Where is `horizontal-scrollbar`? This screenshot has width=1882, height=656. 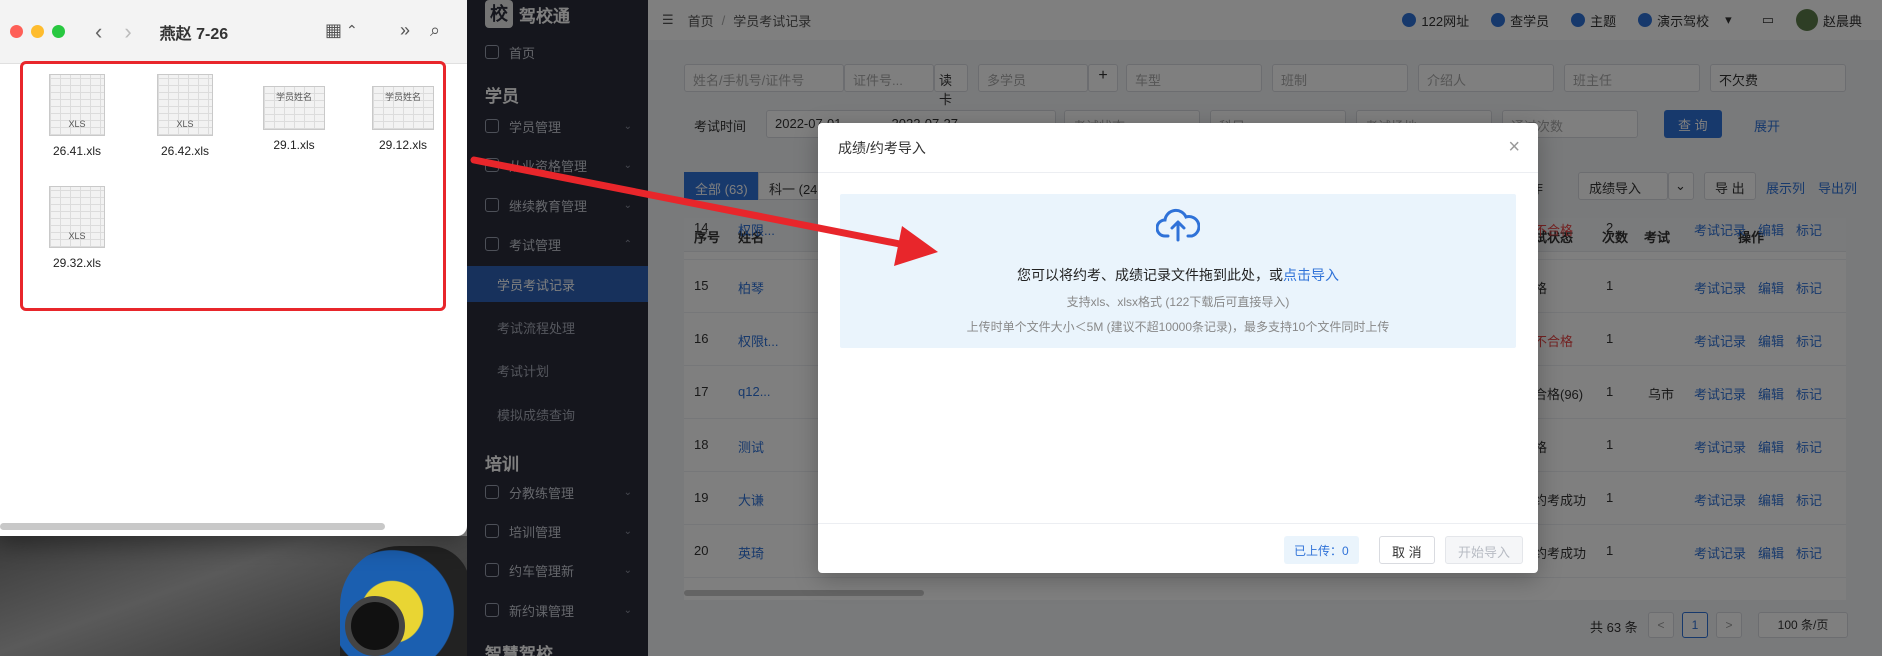 horizontal-scrollbar is located at coordinates (192, 526).